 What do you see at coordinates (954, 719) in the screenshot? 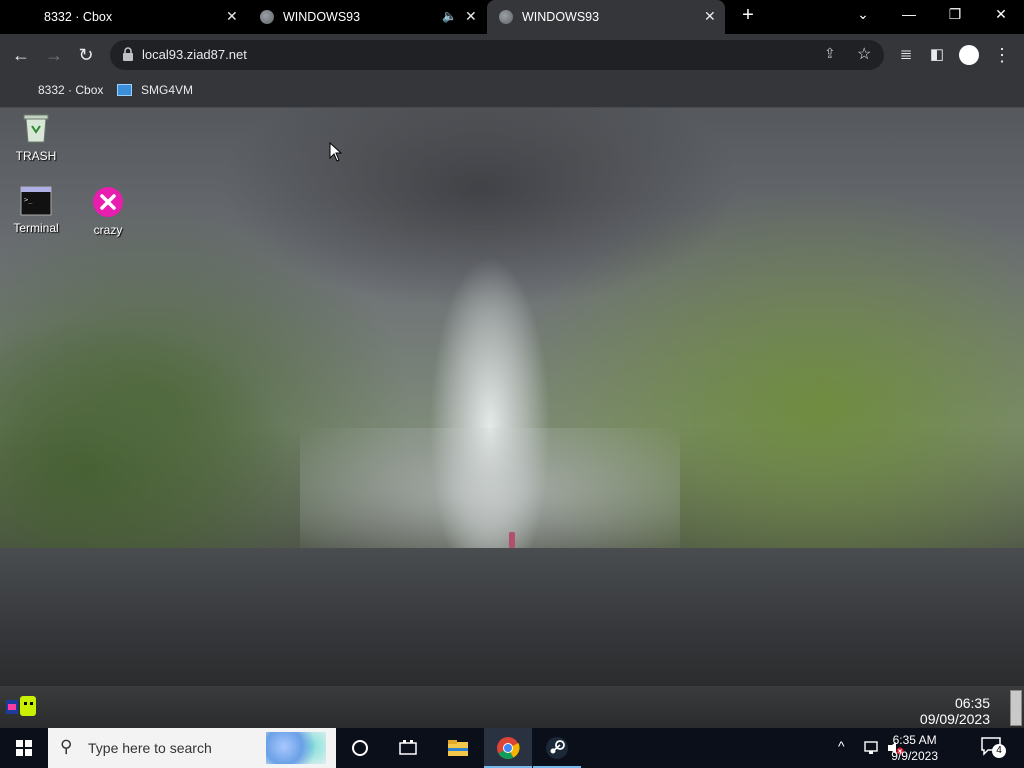
I see `w93-date: 09/09/2023` at bounding box center [954, 719].